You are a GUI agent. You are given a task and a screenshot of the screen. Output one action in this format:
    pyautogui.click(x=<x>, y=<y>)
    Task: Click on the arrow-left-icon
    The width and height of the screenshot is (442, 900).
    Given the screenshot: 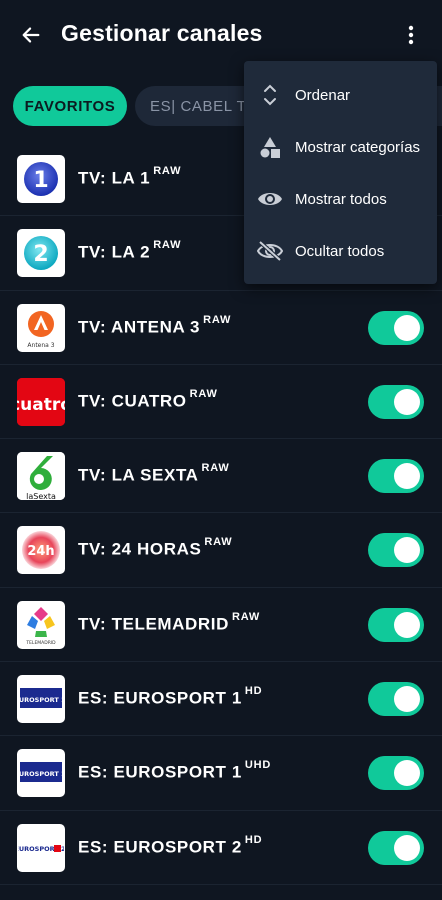 What is the action you would take?
    pyautogui.click(x=31, y=35)
    